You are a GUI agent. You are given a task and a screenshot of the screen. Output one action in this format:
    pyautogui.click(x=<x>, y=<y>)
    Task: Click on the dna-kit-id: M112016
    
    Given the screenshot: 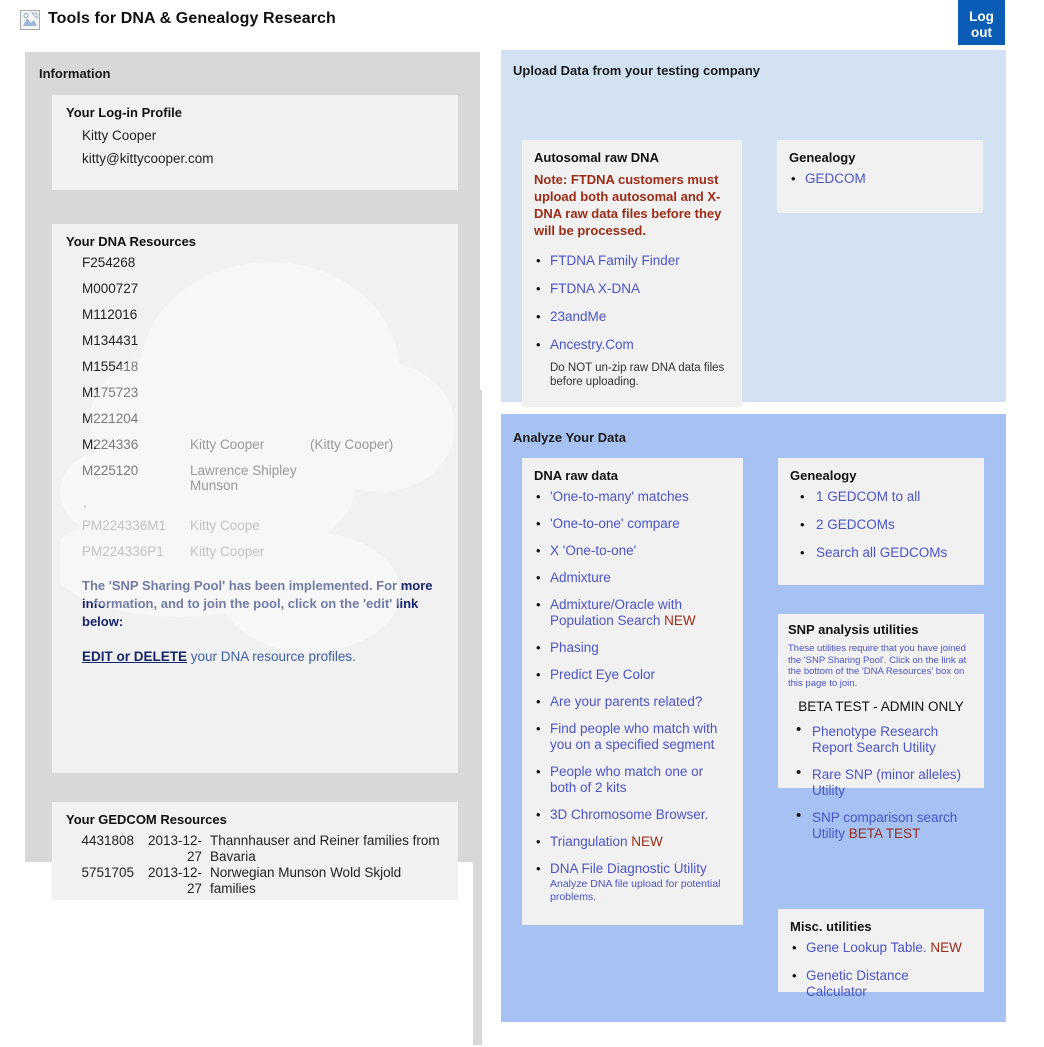 What is the action you would take?
    pyautogui.click(x=110, y=314)
    